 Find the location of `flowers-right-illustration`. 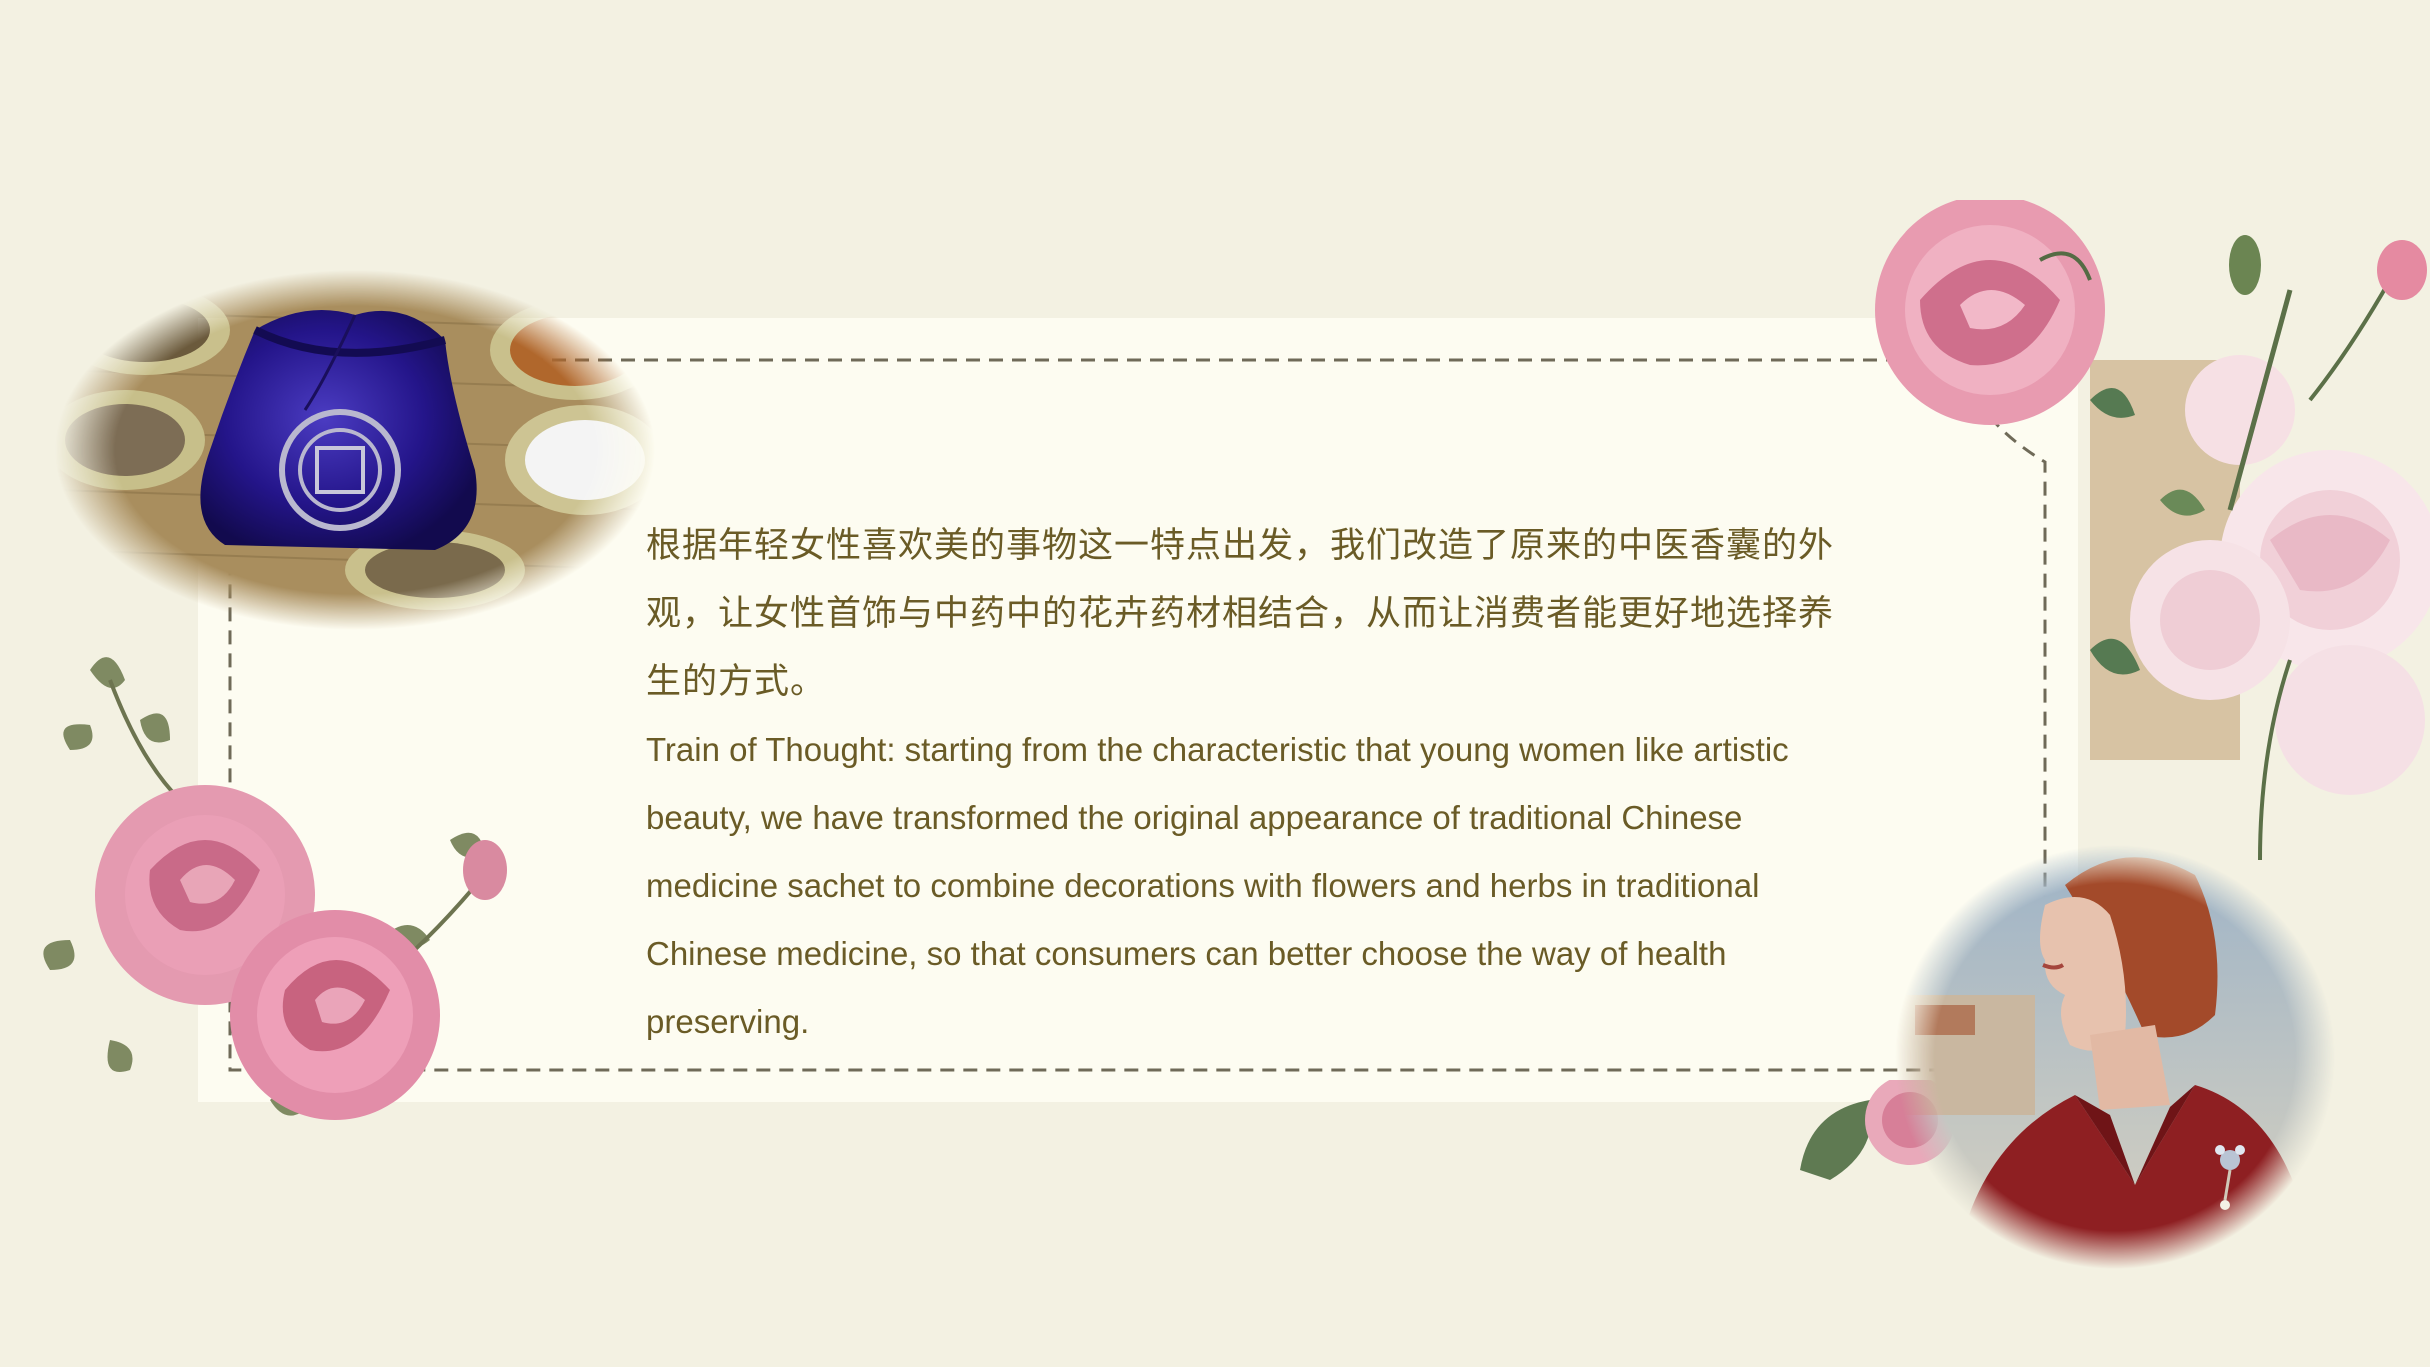

flowers-right-illustration is located at coordinates (2152, 530).